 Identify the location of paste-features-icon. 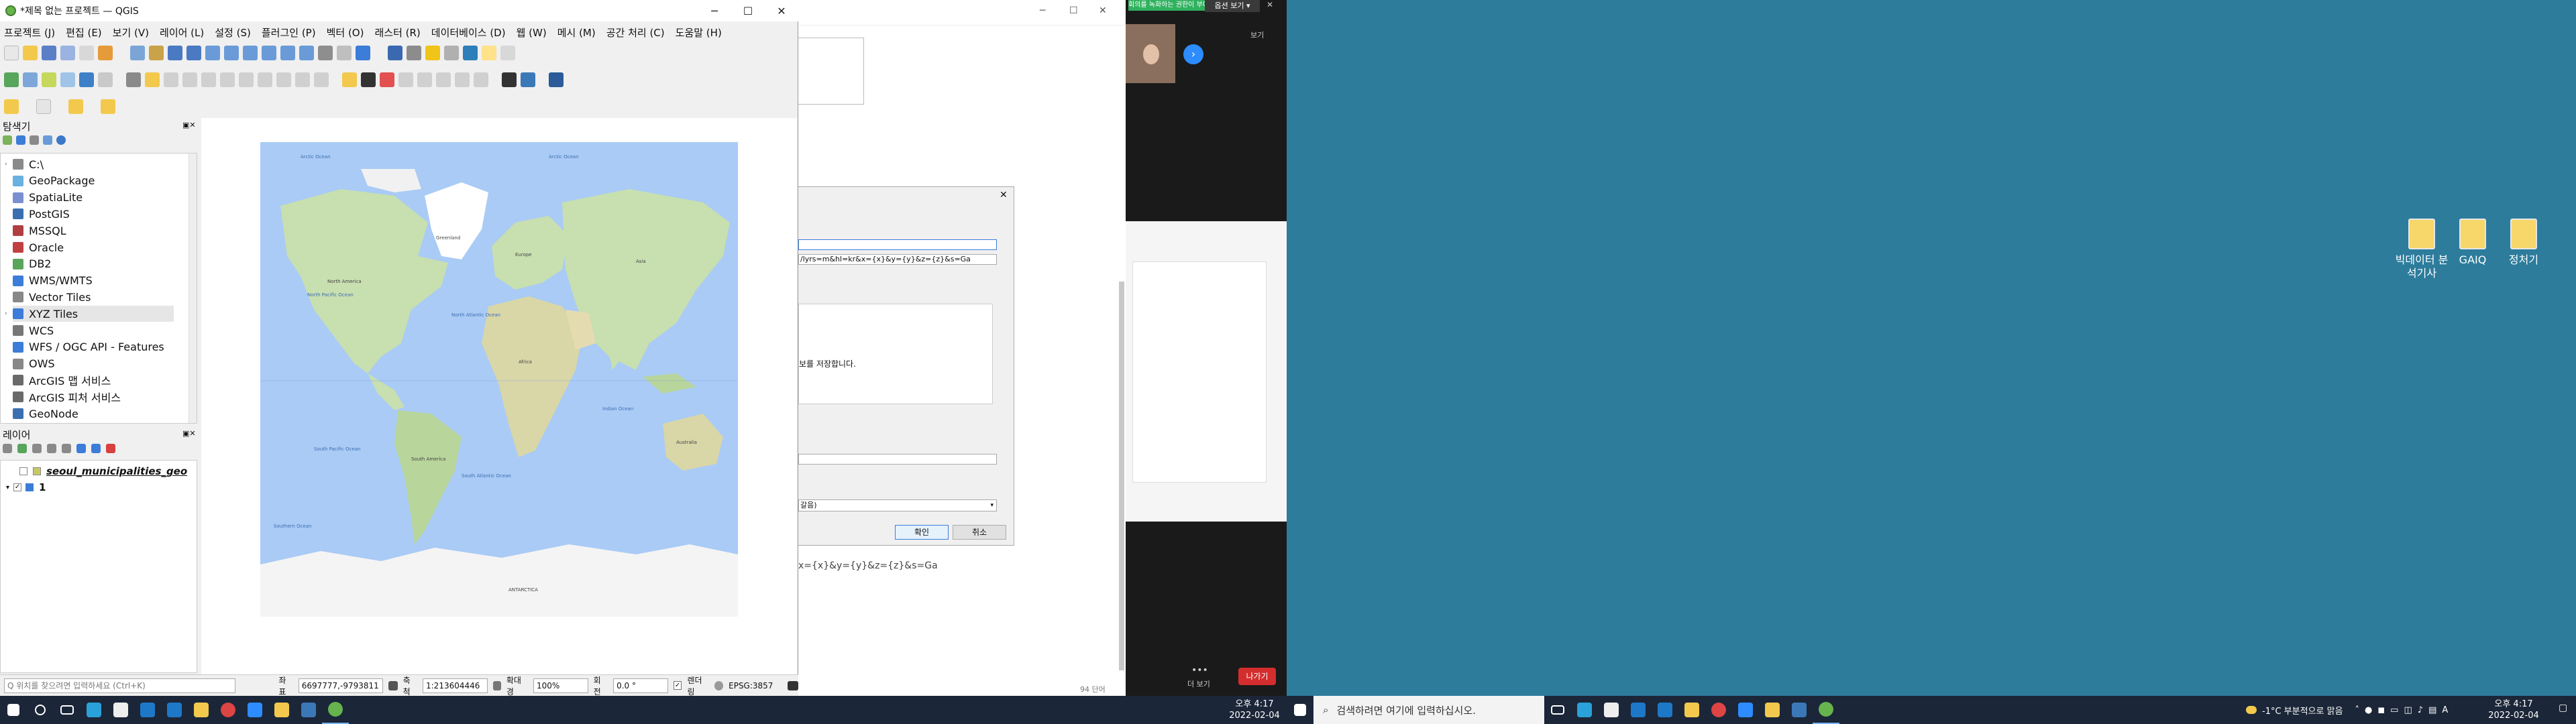
(283, 79).